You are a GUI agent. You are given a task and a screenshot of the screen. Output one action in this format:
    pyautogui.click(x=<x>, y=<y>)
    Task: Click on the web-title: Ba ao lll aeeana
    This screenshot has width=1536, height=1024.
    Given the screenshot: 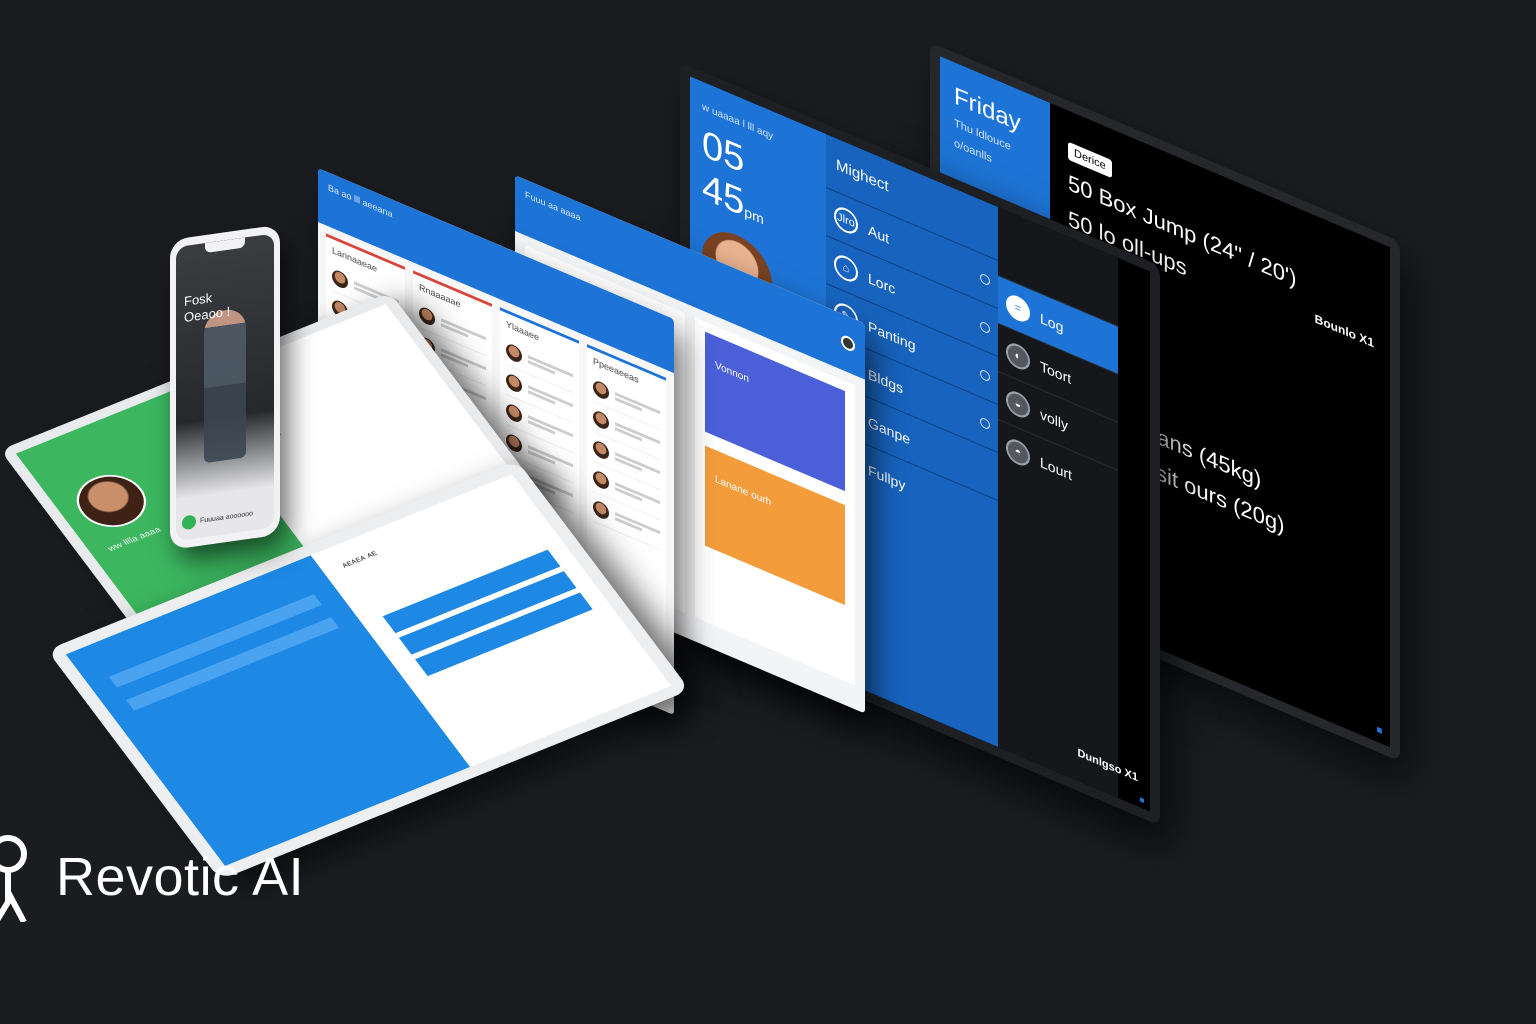 What is the action you would take?
    pyautogui.click(x=360, y=201)
    